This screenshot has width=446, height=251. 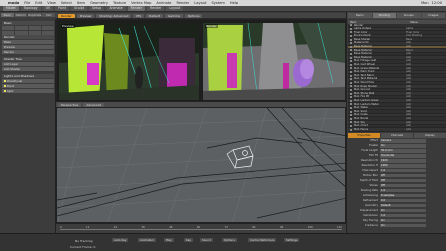 What do you see at coordinates (430, 135) in the screenshot?
I see `tab-display: Display` at bounding box center [430, 135].